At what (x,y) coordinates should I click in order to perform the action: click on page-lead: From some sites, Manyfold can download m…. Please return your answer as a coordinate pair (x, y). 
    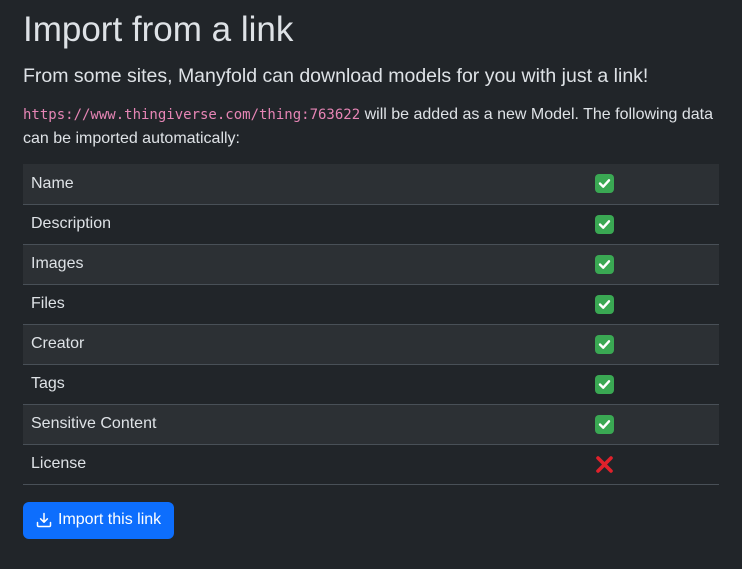
    Looking at the image, I should click on (336, 76).